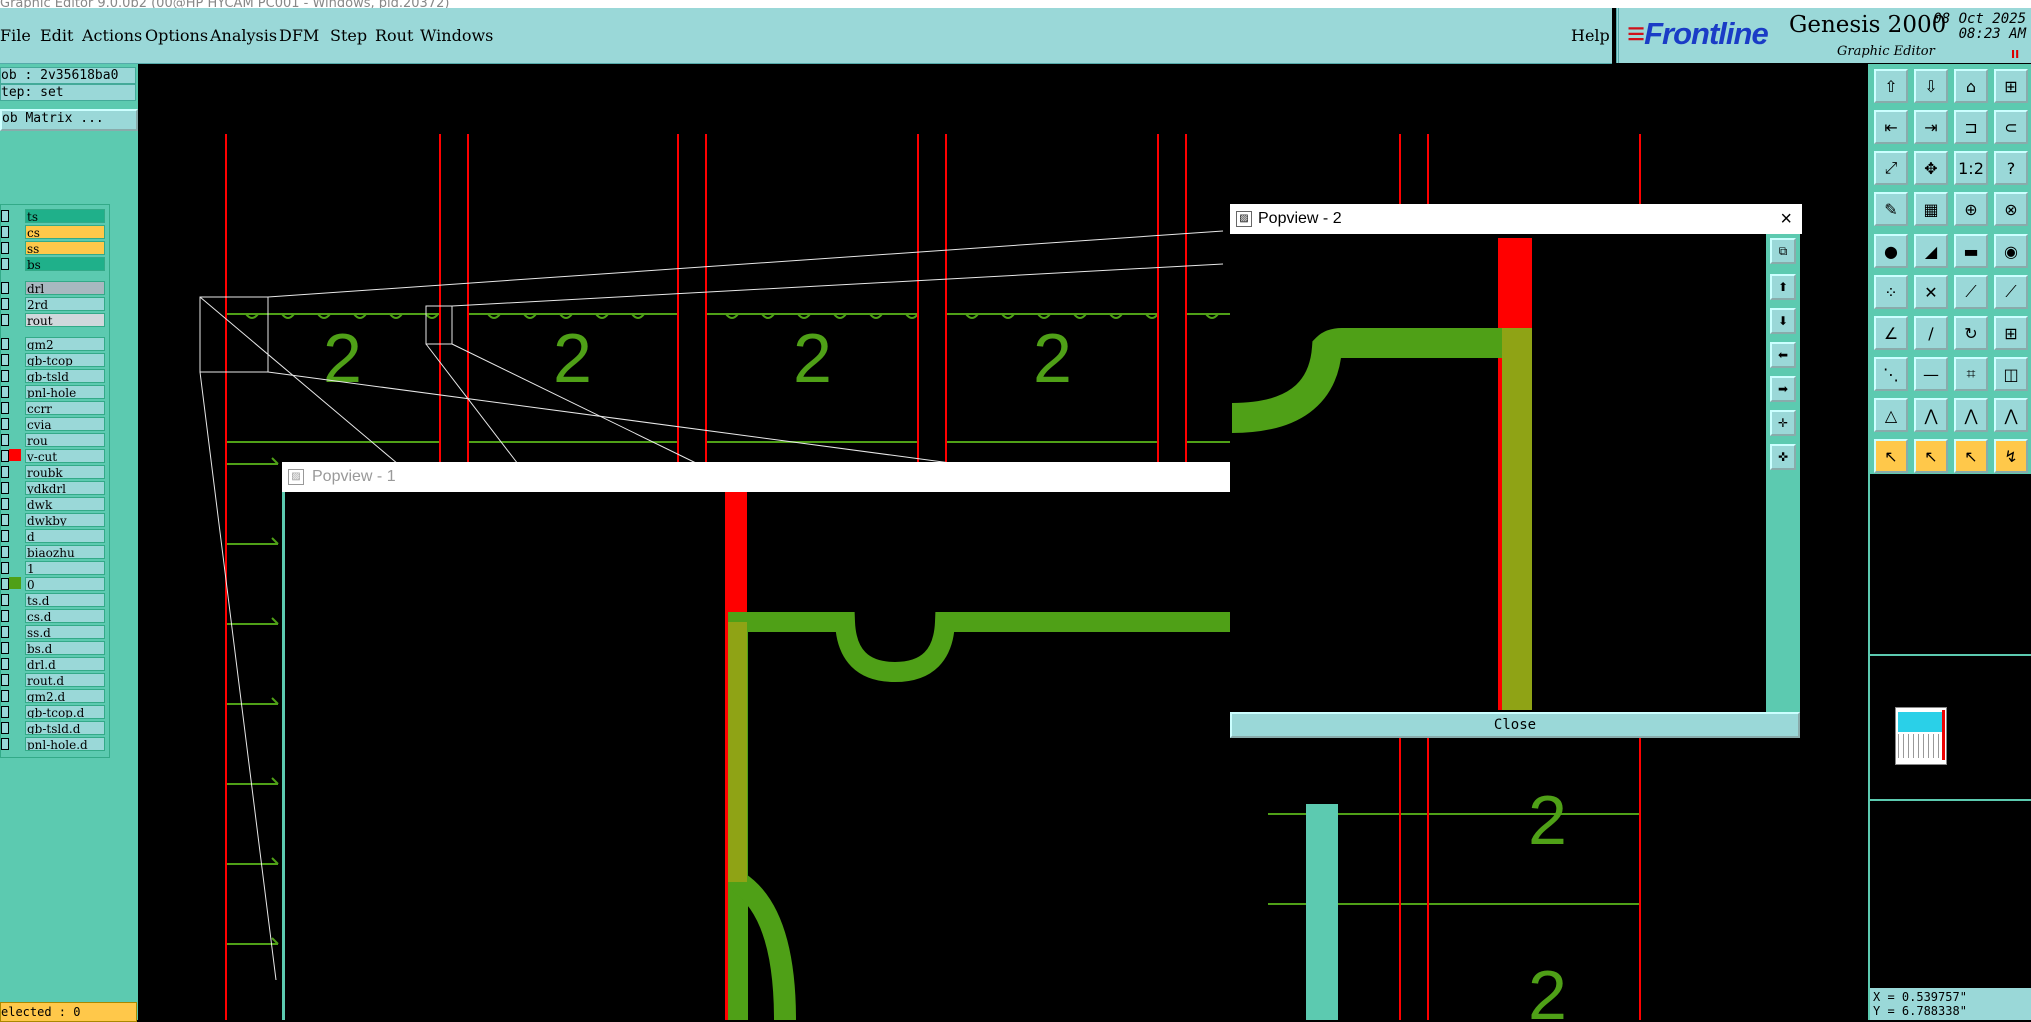  I want to click on pad-icon: ●, so click(1891, 251).